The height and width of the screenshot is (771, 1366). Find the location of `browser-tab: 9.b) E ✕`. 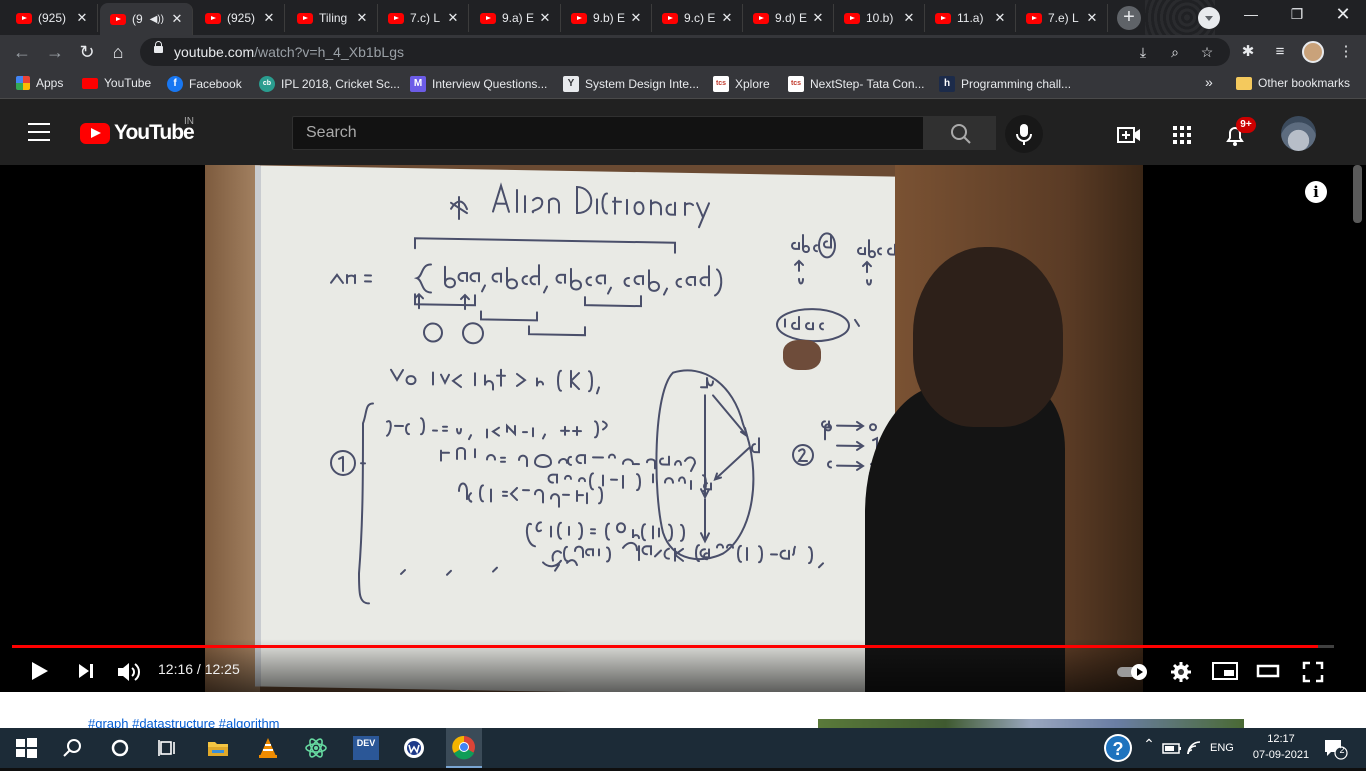

browser-tab: 9.b) E ✕ is located at coordinates (606, 18).